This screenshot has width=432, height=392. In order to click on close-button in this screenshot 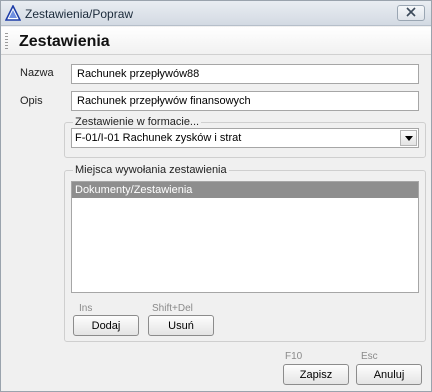, I will do `click(411, 13)`.